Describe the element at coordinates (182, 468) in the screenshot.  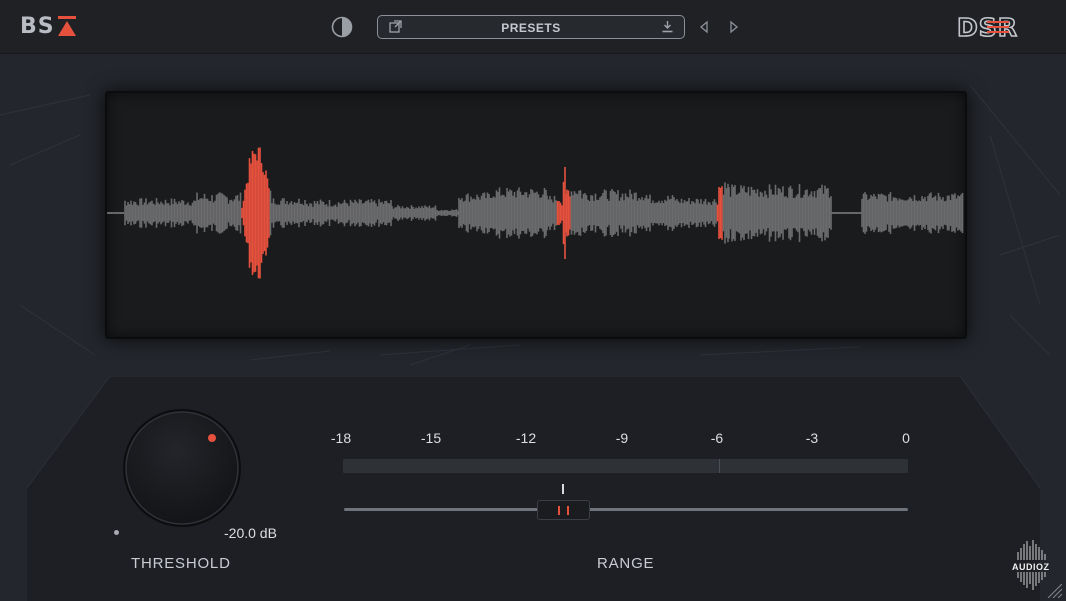
I see `threshold-knob` at that location.